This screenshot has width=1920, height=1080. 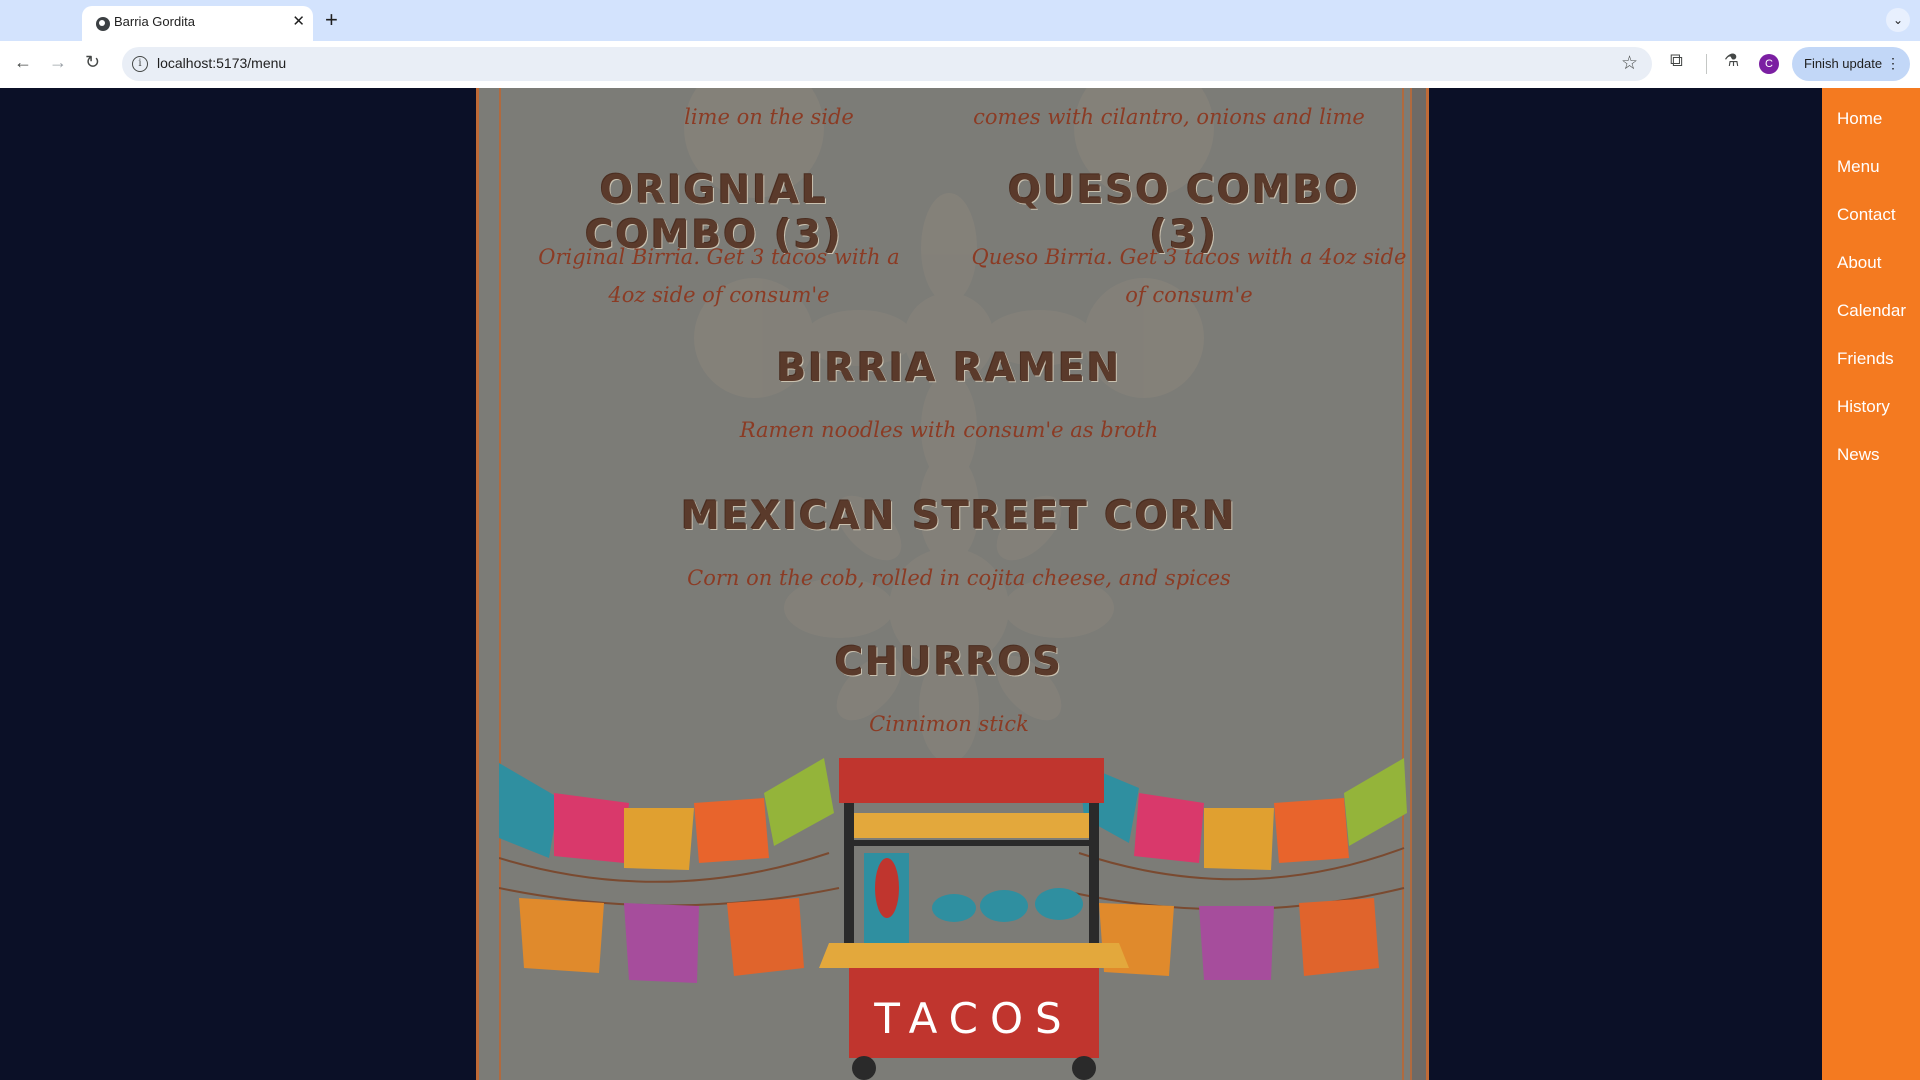 What do you see at coordinates (197, 23) in the screenshot?
I see `browser-tab: Barria Gordita ✕` at bounding box center [197, 23].